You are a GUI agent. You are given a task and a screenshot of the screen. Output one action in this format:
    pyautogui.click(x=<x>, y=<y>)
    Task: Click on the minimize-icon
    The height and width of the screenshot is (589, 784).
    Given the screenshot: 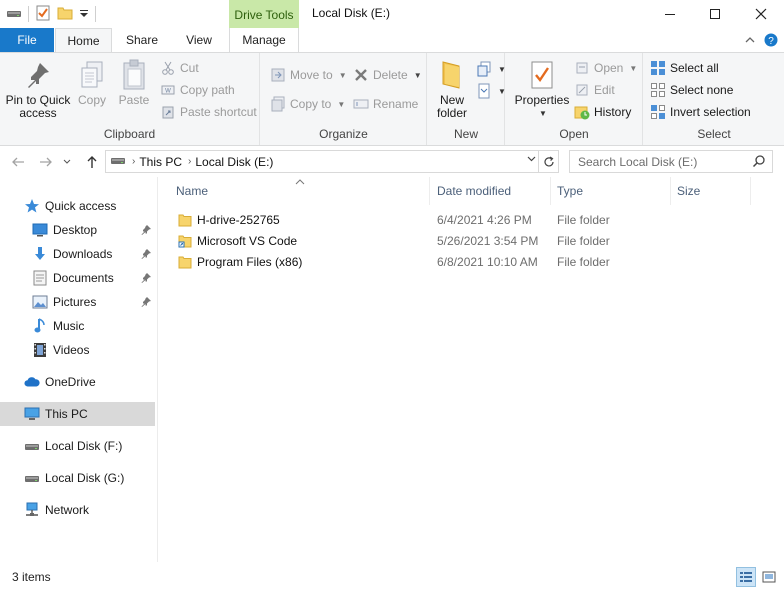 What is the action you would take?
    pyautogui.click(x=670, y=14)
    